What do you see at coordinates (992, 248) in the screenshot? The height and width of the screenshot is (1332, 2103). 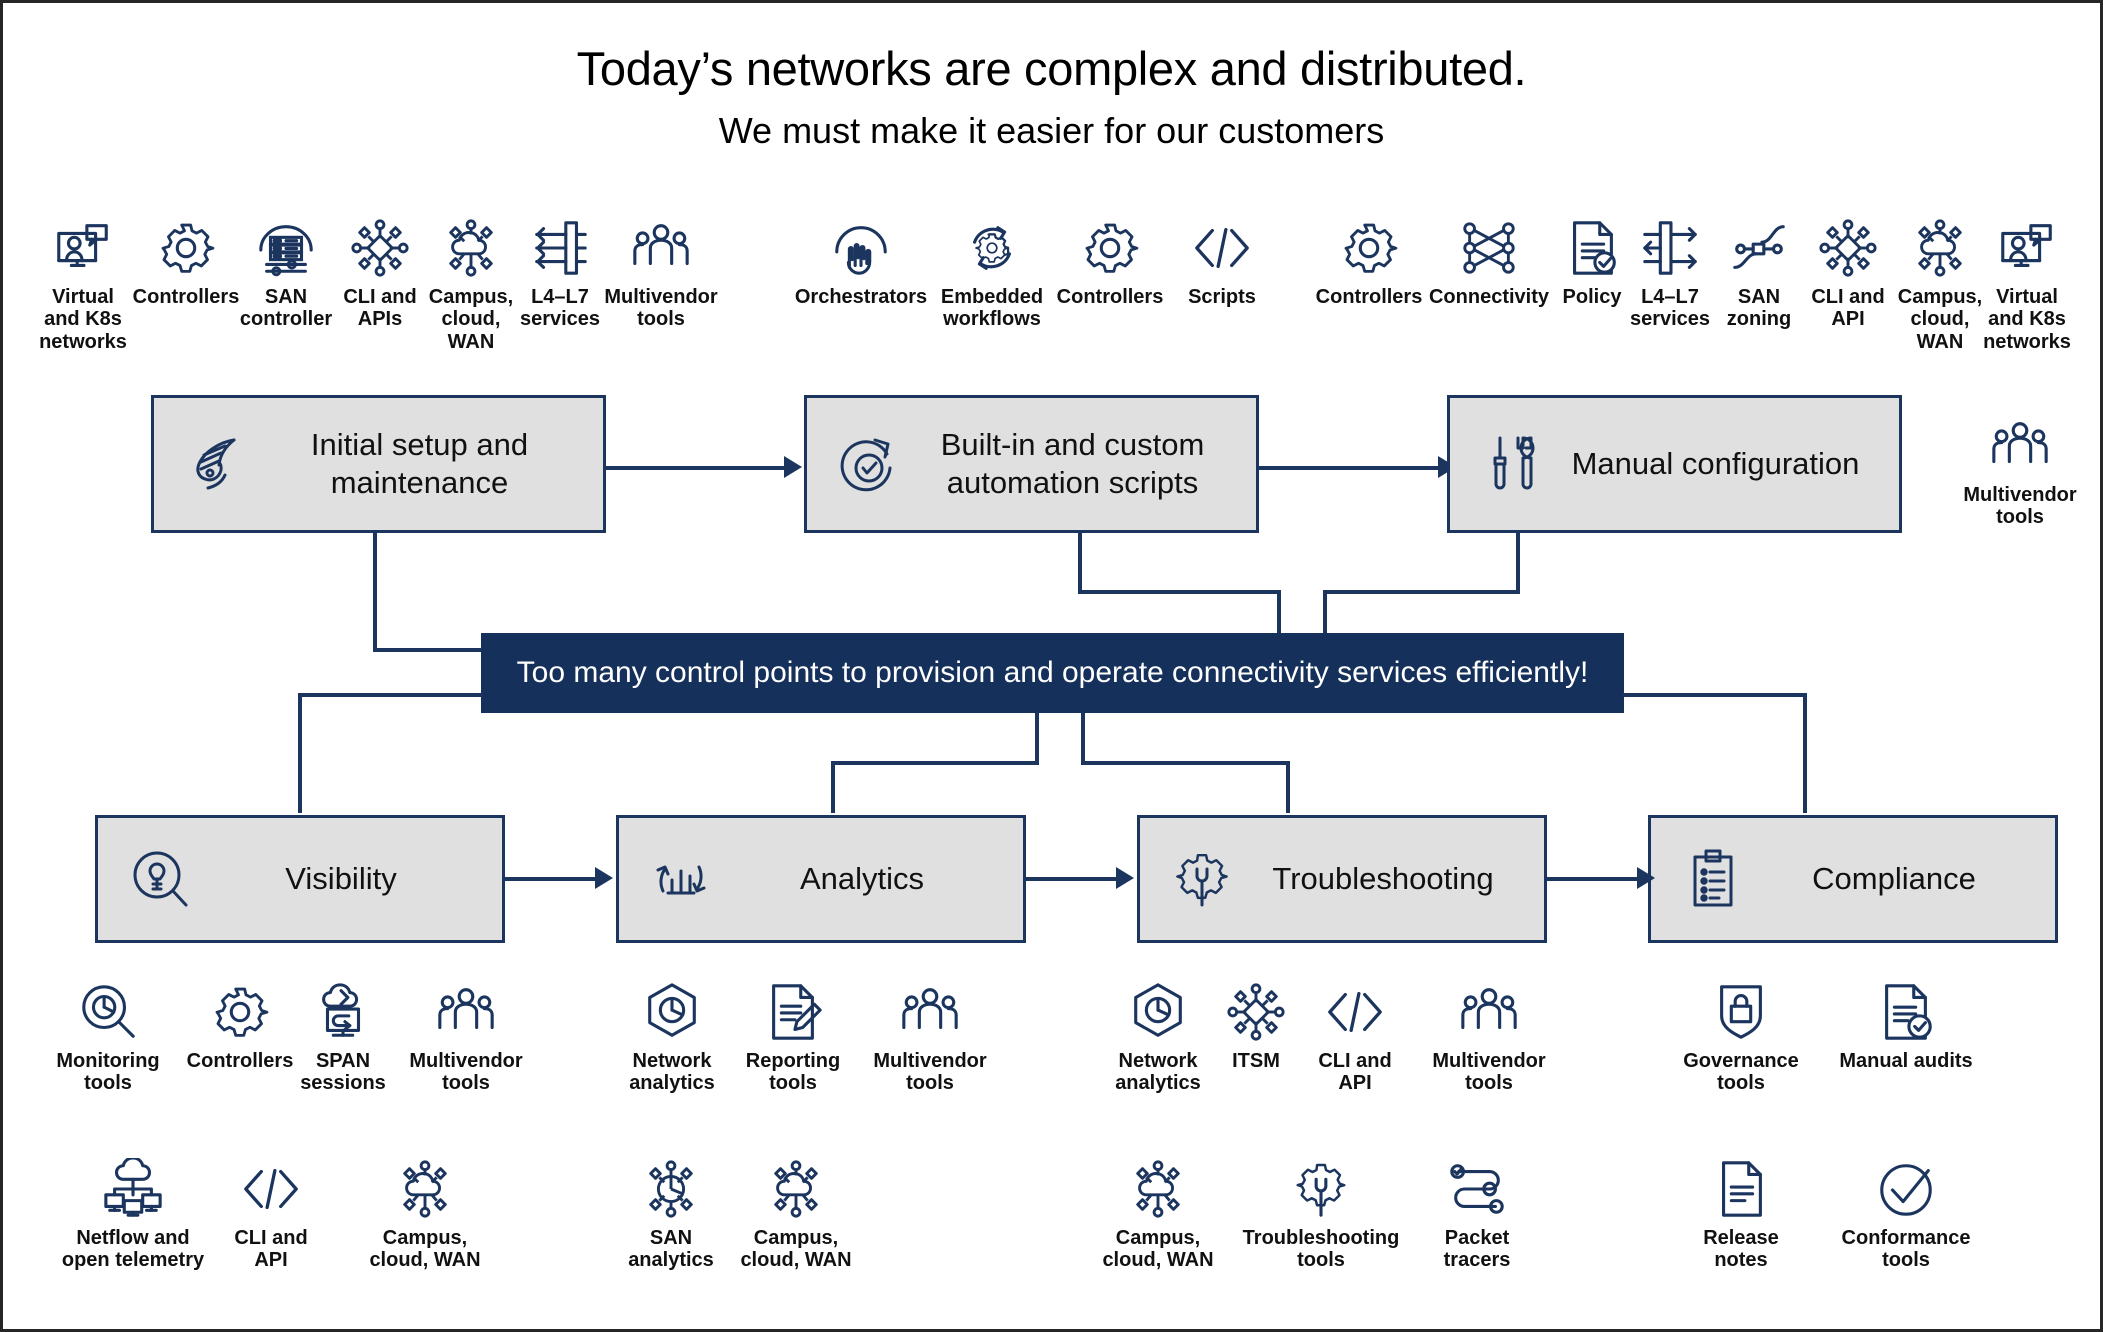 I see `gear-refresh-icon` at bounding box center [992, 248].